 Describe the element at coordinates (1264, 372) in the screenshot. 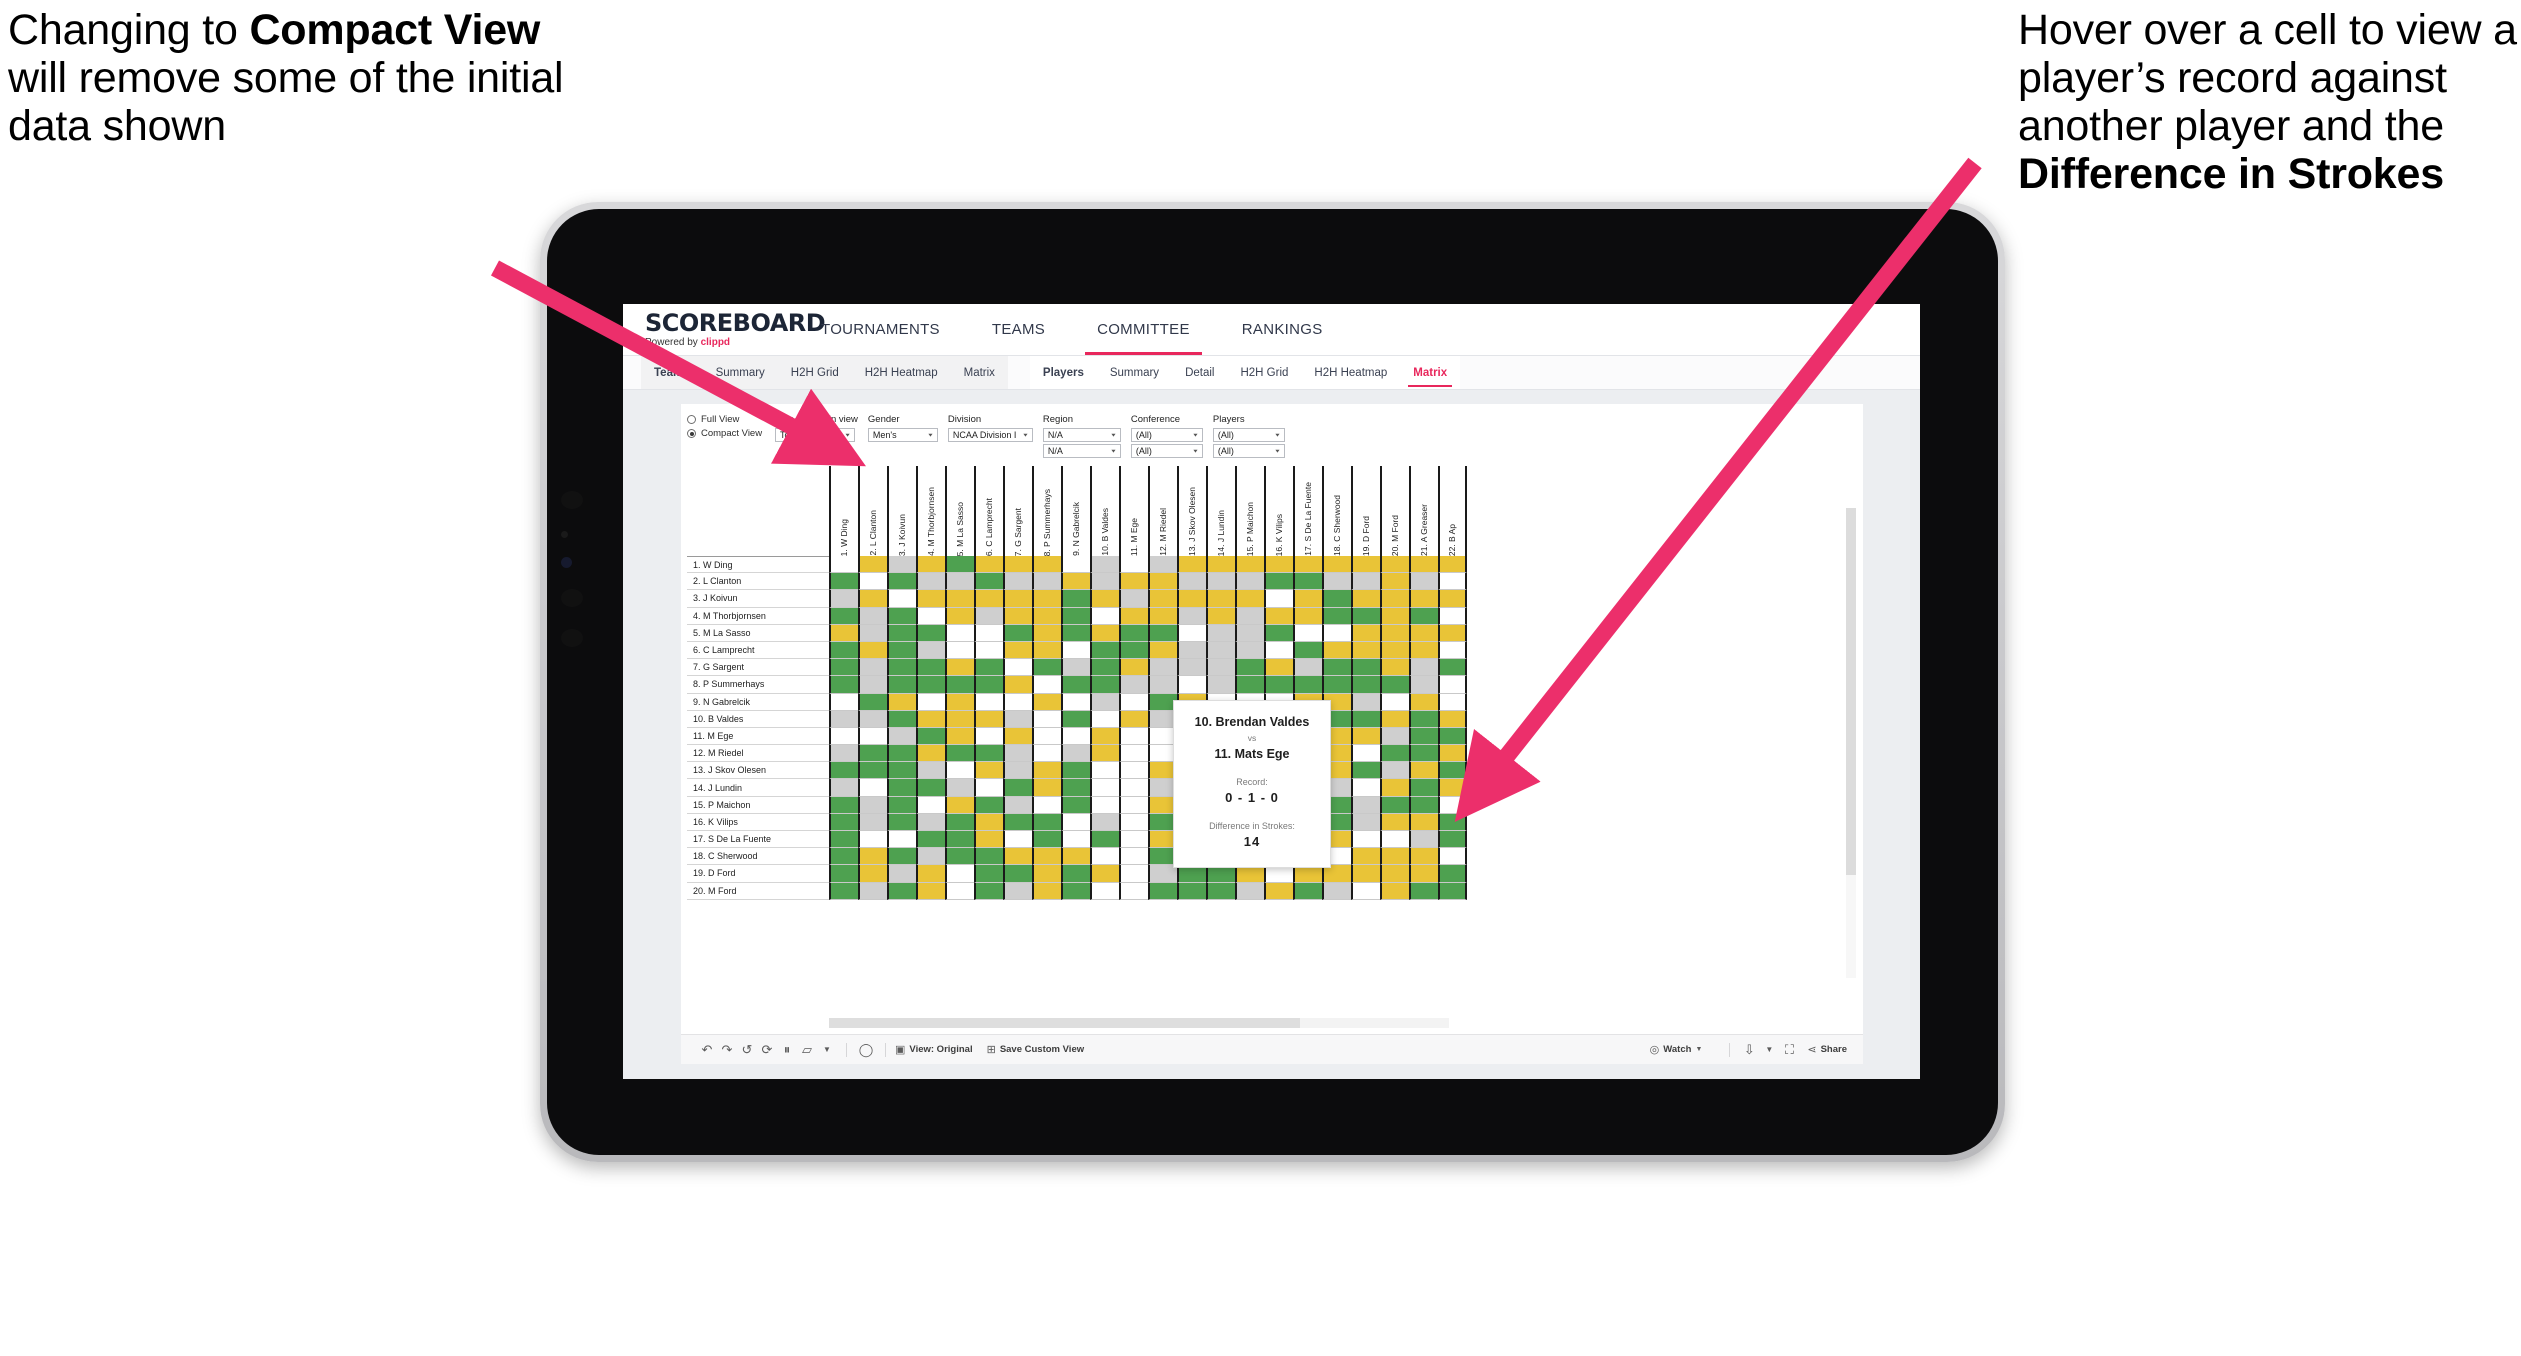

I see `subnav-players-h2h-grid: H2H Grid` at that location.